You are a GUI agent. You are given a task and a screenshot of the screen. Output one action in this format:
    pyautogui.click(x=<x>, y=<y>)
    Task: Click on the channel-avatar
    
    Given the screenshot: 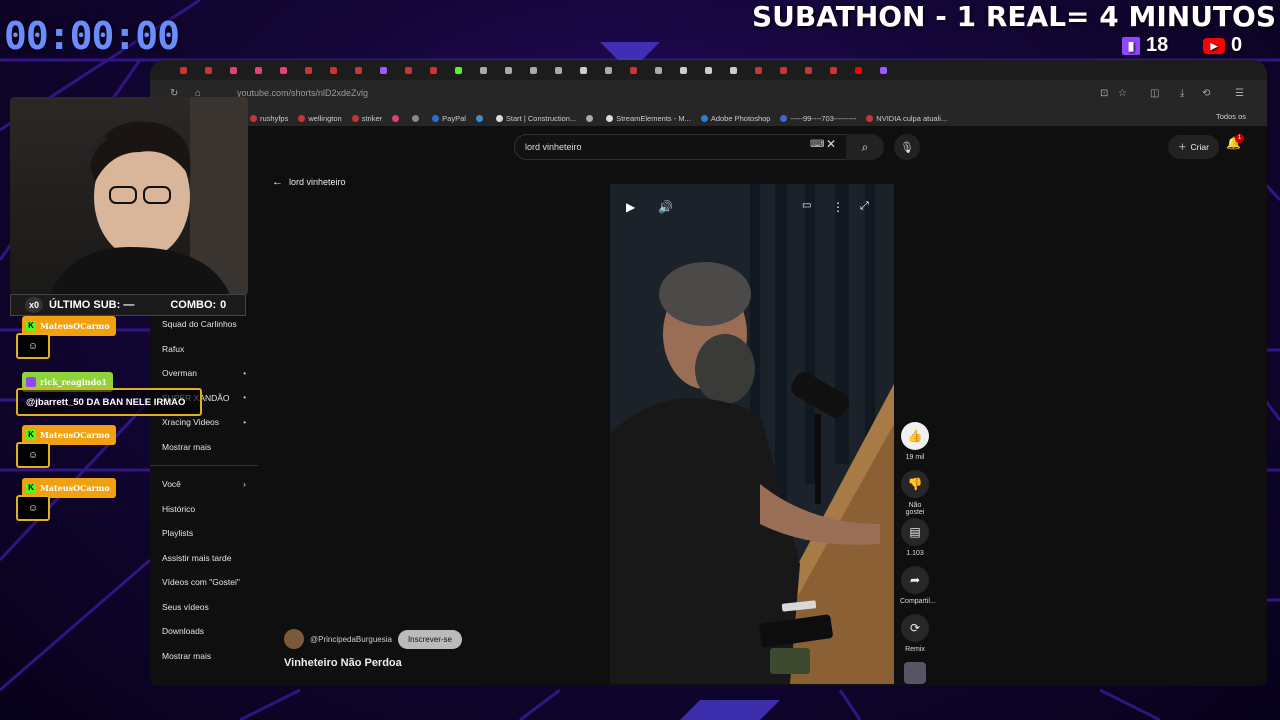 What is the action you would take?
    pyautogui.click(x=294, y=639)
    